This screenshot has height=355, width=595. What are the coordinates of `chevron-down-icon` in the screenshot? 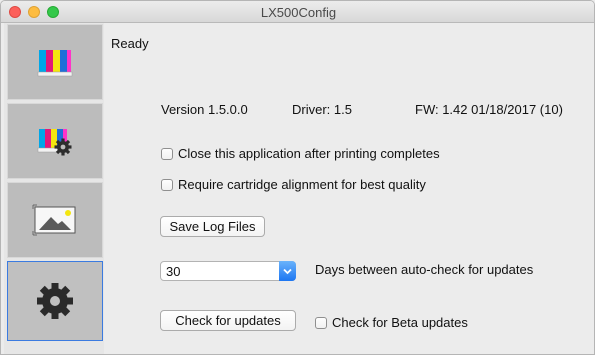 It's located at (287, 271).